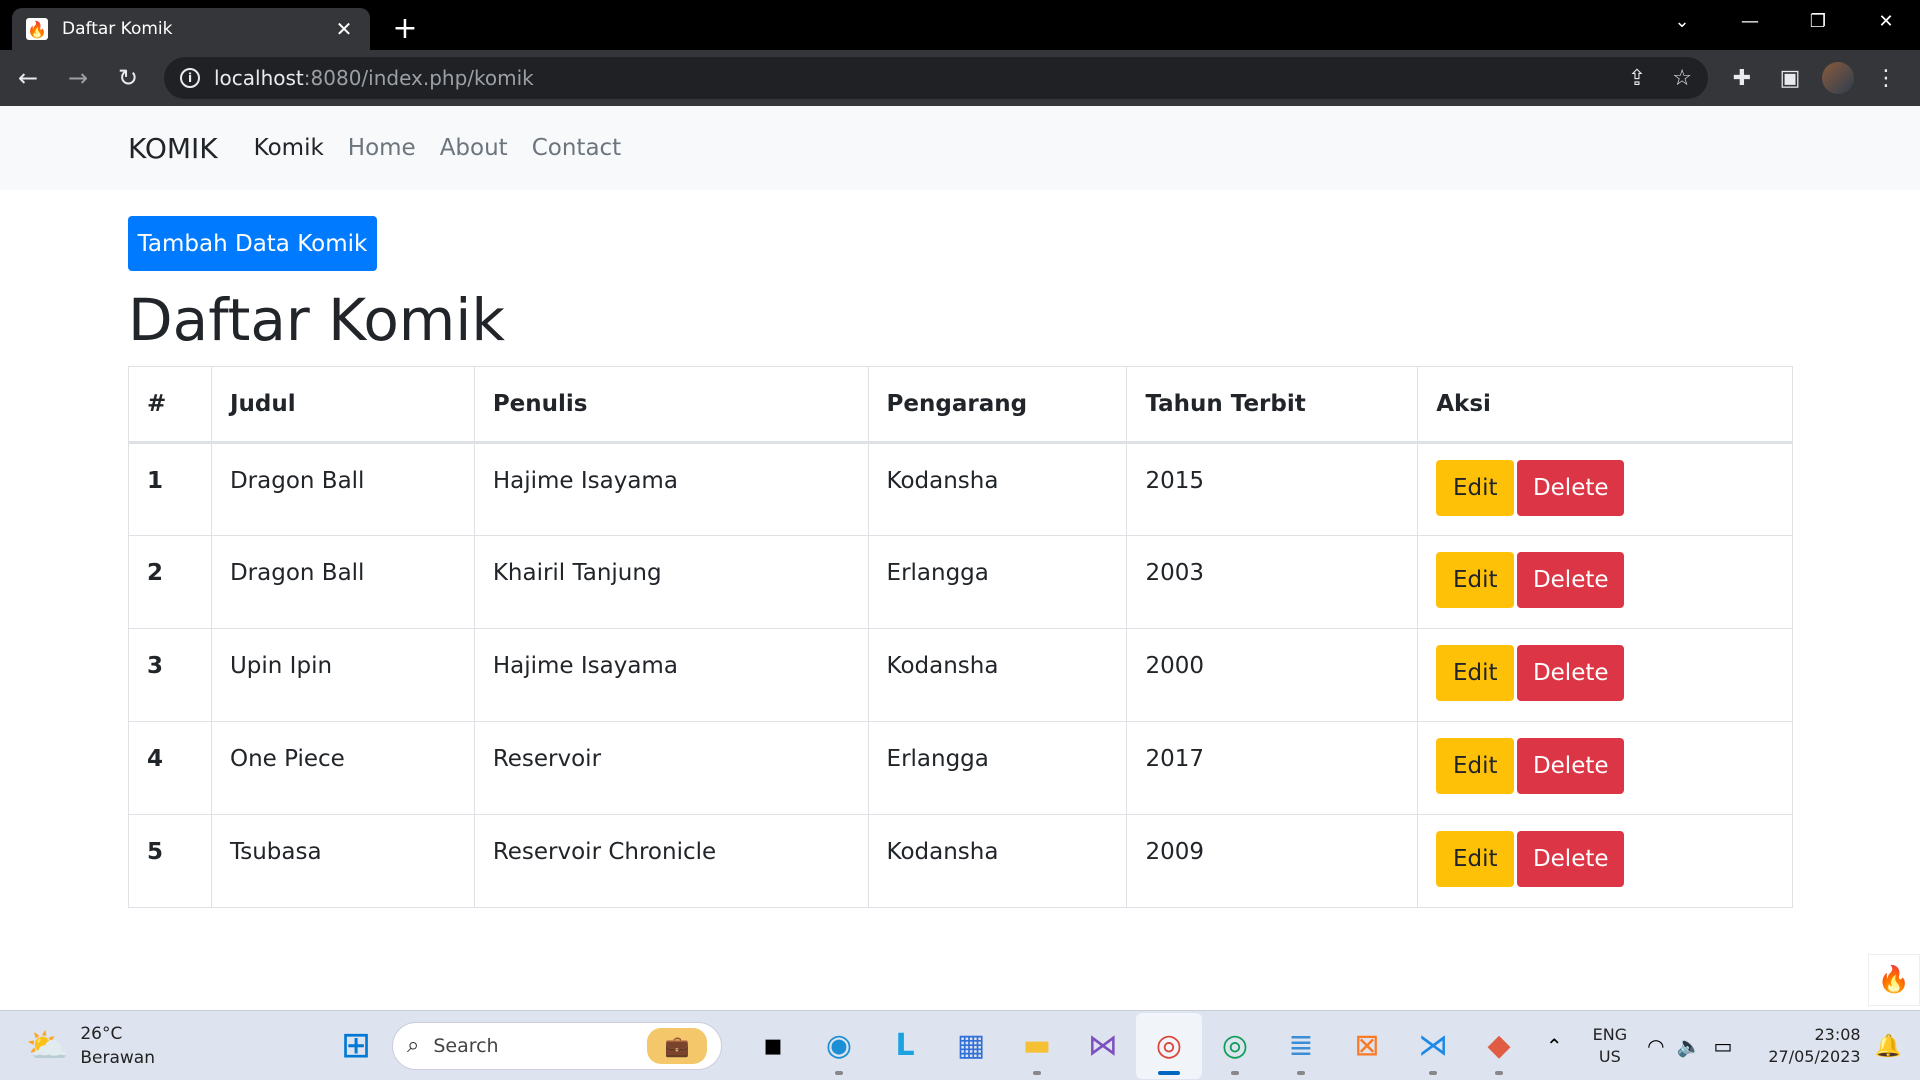 The height and width of the screenshot is (1080, 1920). What do you see at coordinates (960, 148) in the screenshot?
I see `site-navbar: KOMIK Komik Home About Contact` at bounding box center [960, 148].